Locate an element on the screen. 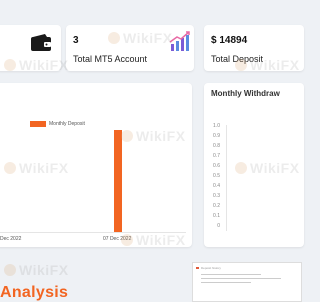  withdraw-y-axis-line is located at coordinates (226, 178).